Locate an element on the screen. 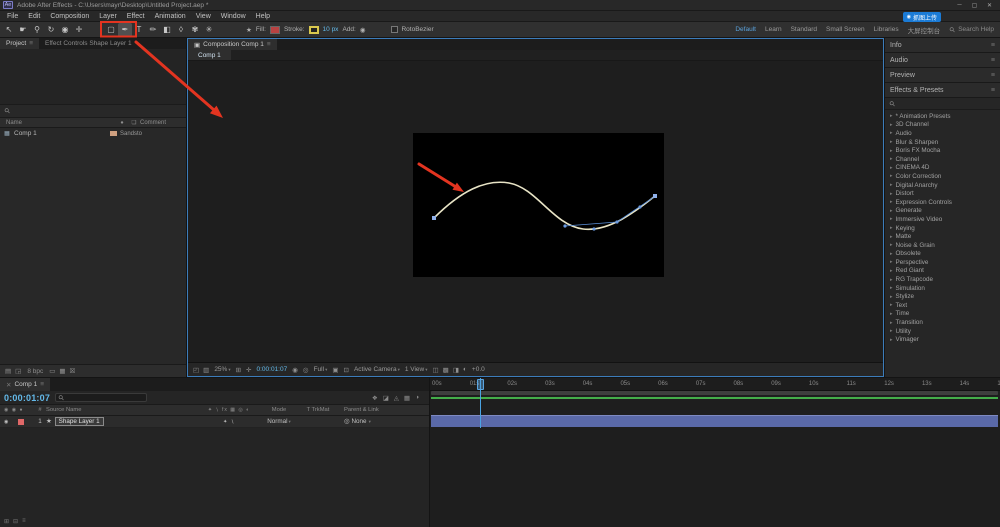  fill-label: Fill: is located at coordinates (261, 29).